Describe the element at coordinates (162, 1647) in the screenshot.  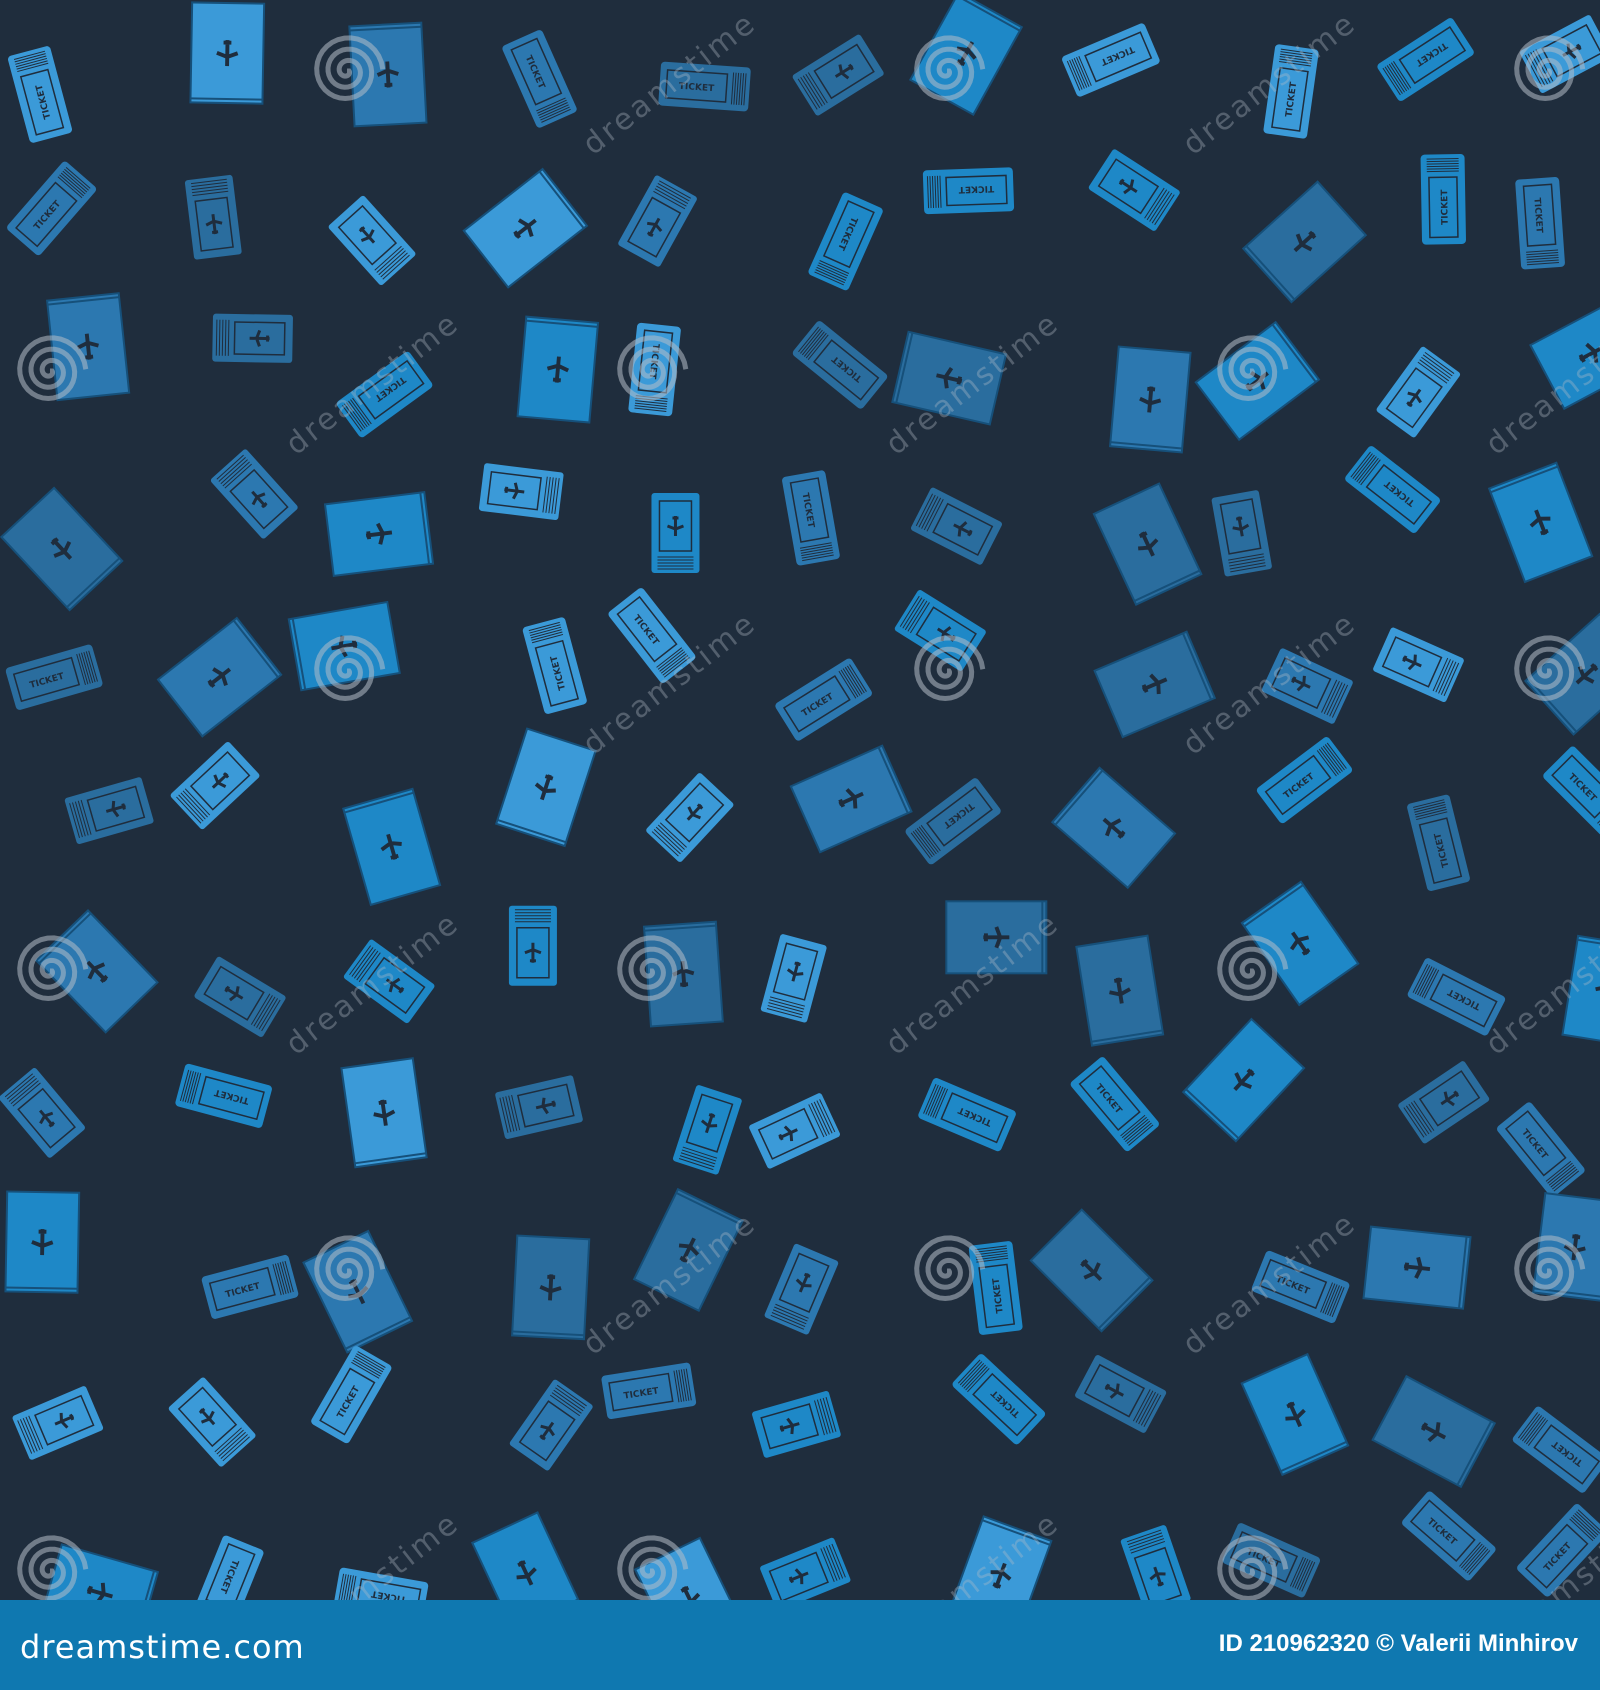
I see `footer-logo: dreamstime.com` at that location.